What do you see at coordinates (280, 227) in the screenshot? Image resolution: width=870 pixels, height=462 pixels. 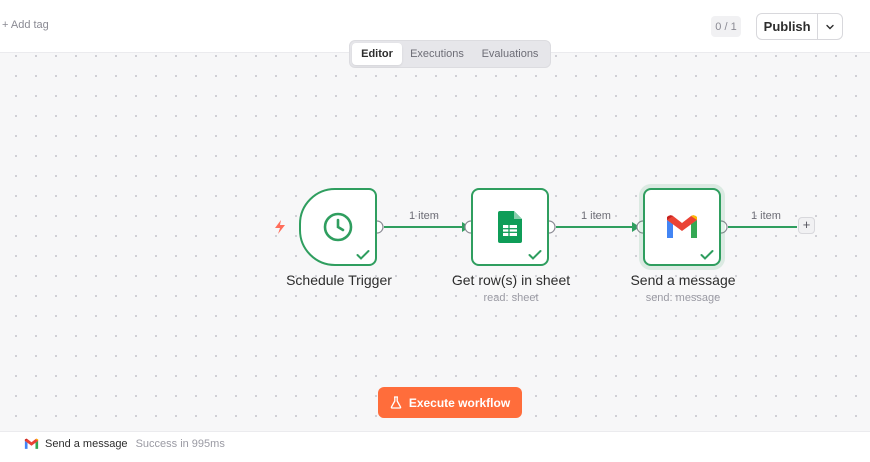 I see `lightning-bolt-icon` at bounding box center [280, 227].